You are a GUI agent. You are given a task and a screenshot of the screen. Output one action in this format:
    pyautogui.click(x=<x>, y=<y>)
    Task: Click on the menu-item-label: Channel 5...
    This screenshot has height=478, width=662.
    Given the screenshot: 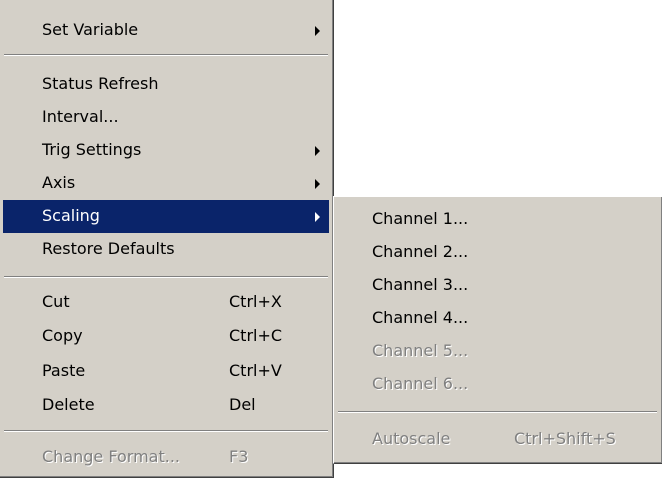 What is the action you would take?
    pyautogui.click(x=420, y=350)
    